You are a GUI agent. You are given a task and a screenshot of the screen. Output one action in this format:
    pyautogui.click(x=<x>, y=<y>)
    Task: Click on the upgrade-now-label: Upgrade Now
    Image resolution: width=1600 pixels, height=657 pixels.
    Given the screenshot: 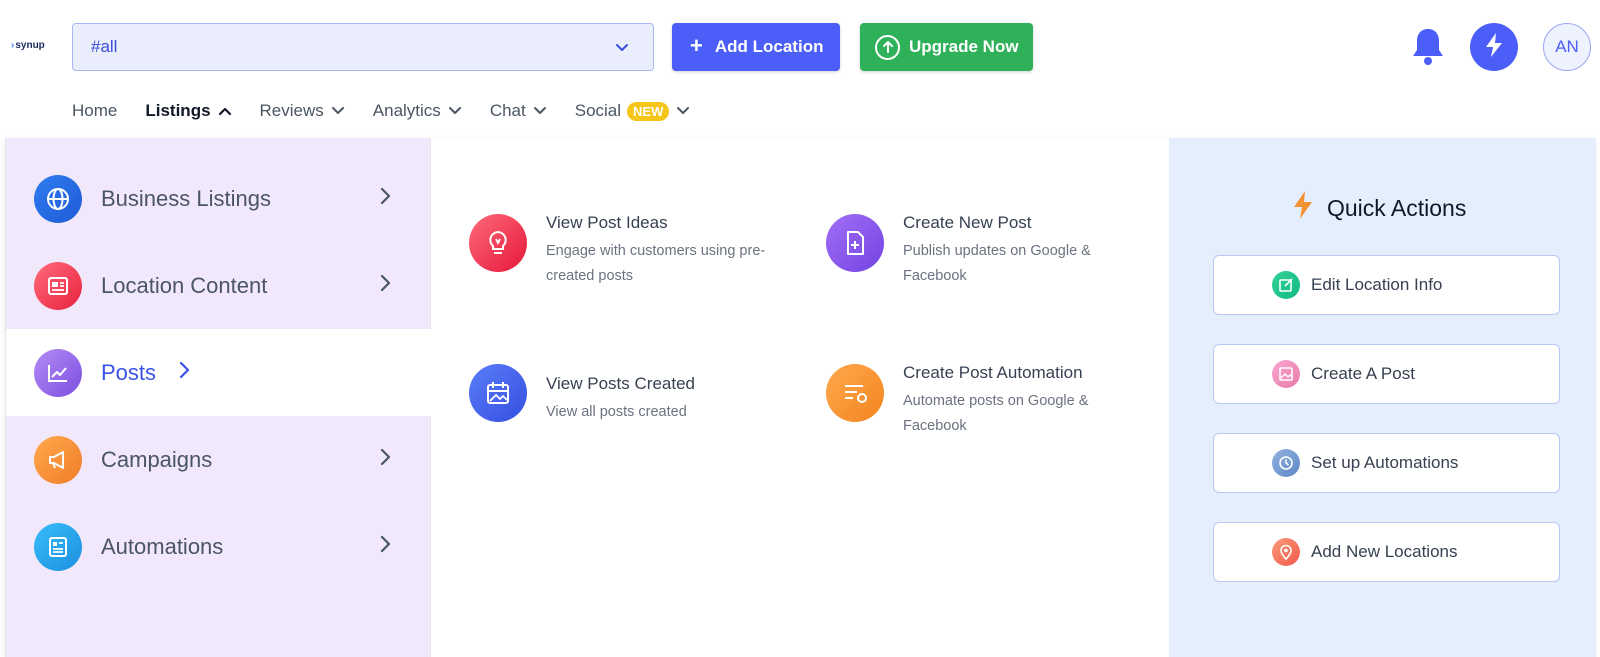 What is the action you would take?
    pyautogui.click(x=964, y=46)
    